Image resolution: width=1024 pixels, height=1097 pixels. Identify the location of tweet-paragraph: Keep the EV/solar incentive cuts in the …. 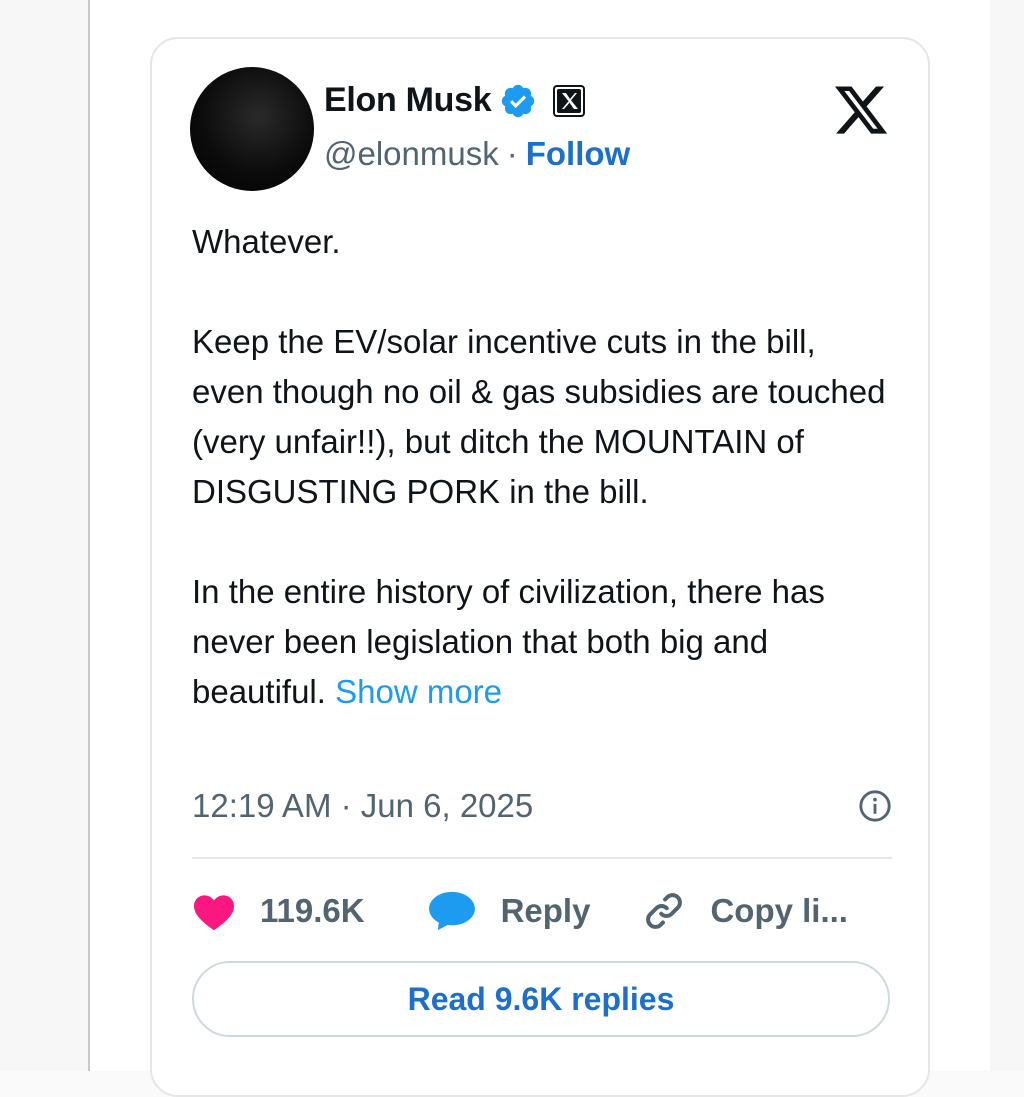
(539, 416).